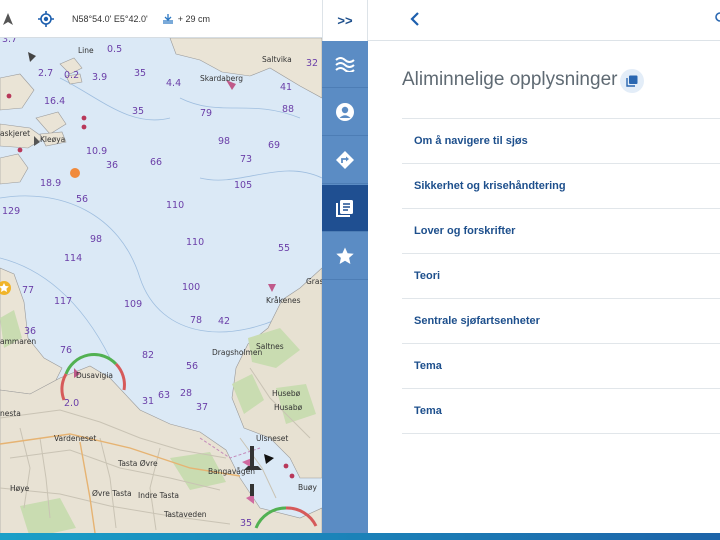 The image size is (720, 540). I want to click on place-label: Saltvika, so click(277, 59).